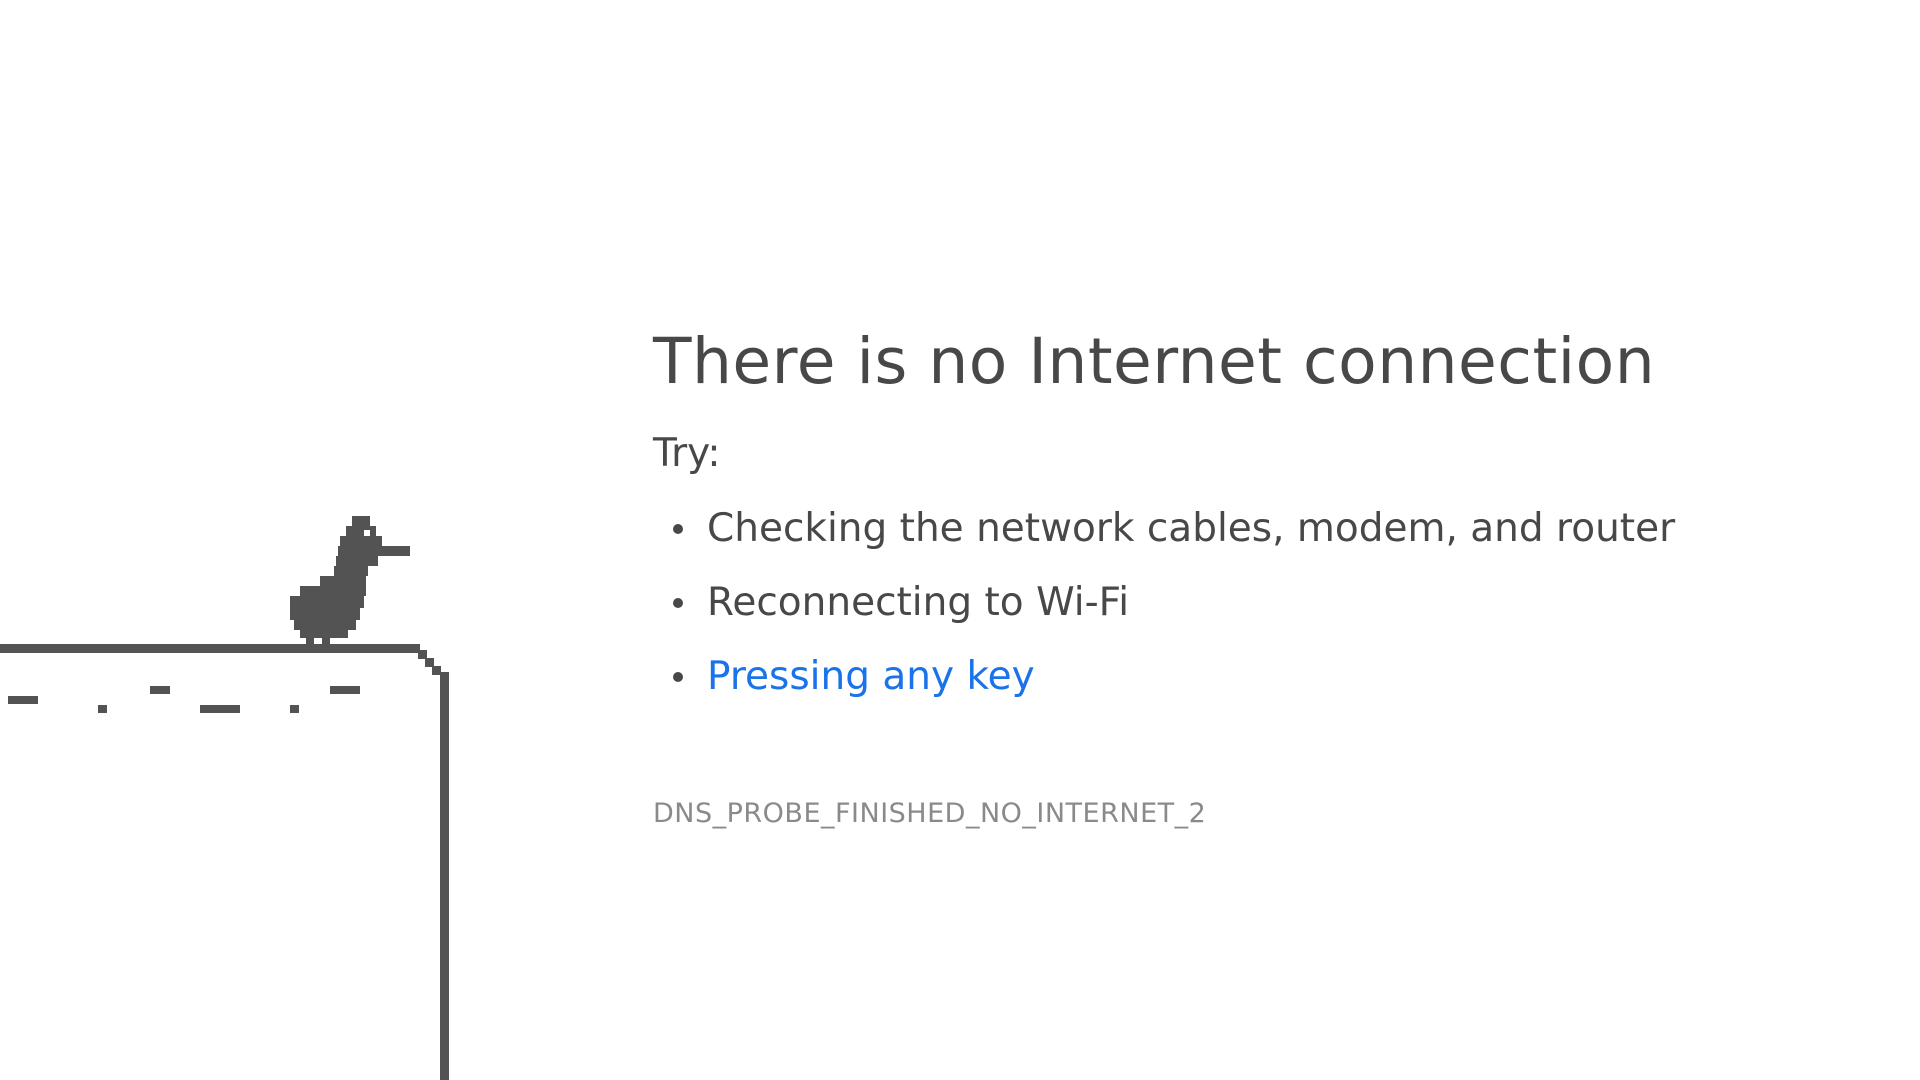 The height and width of the screenshot is (1080, 1920). I want to click on cliff-side-line, so click(444, 876).